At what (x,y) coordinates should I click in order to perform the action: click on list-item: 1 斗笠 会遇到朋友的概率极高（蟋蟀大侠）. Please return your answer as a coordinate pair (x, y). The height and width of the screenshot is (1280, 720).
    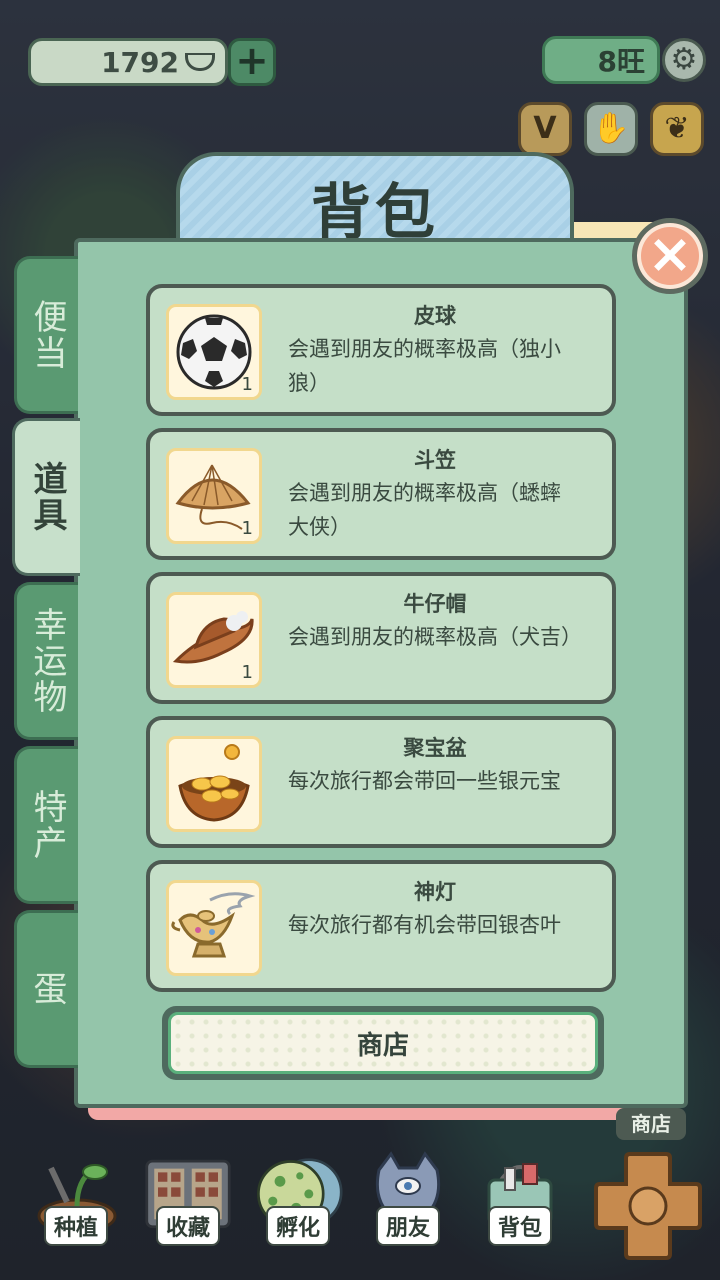
    Looking at the image, I should click on (381, 494).